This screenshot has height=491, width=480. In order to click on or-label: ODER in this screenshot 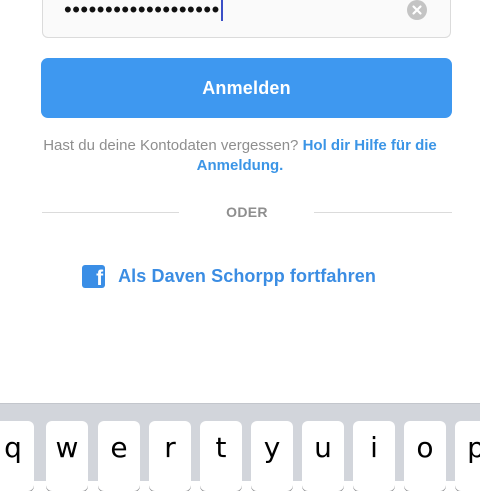, I will do `click(247, 212)`.